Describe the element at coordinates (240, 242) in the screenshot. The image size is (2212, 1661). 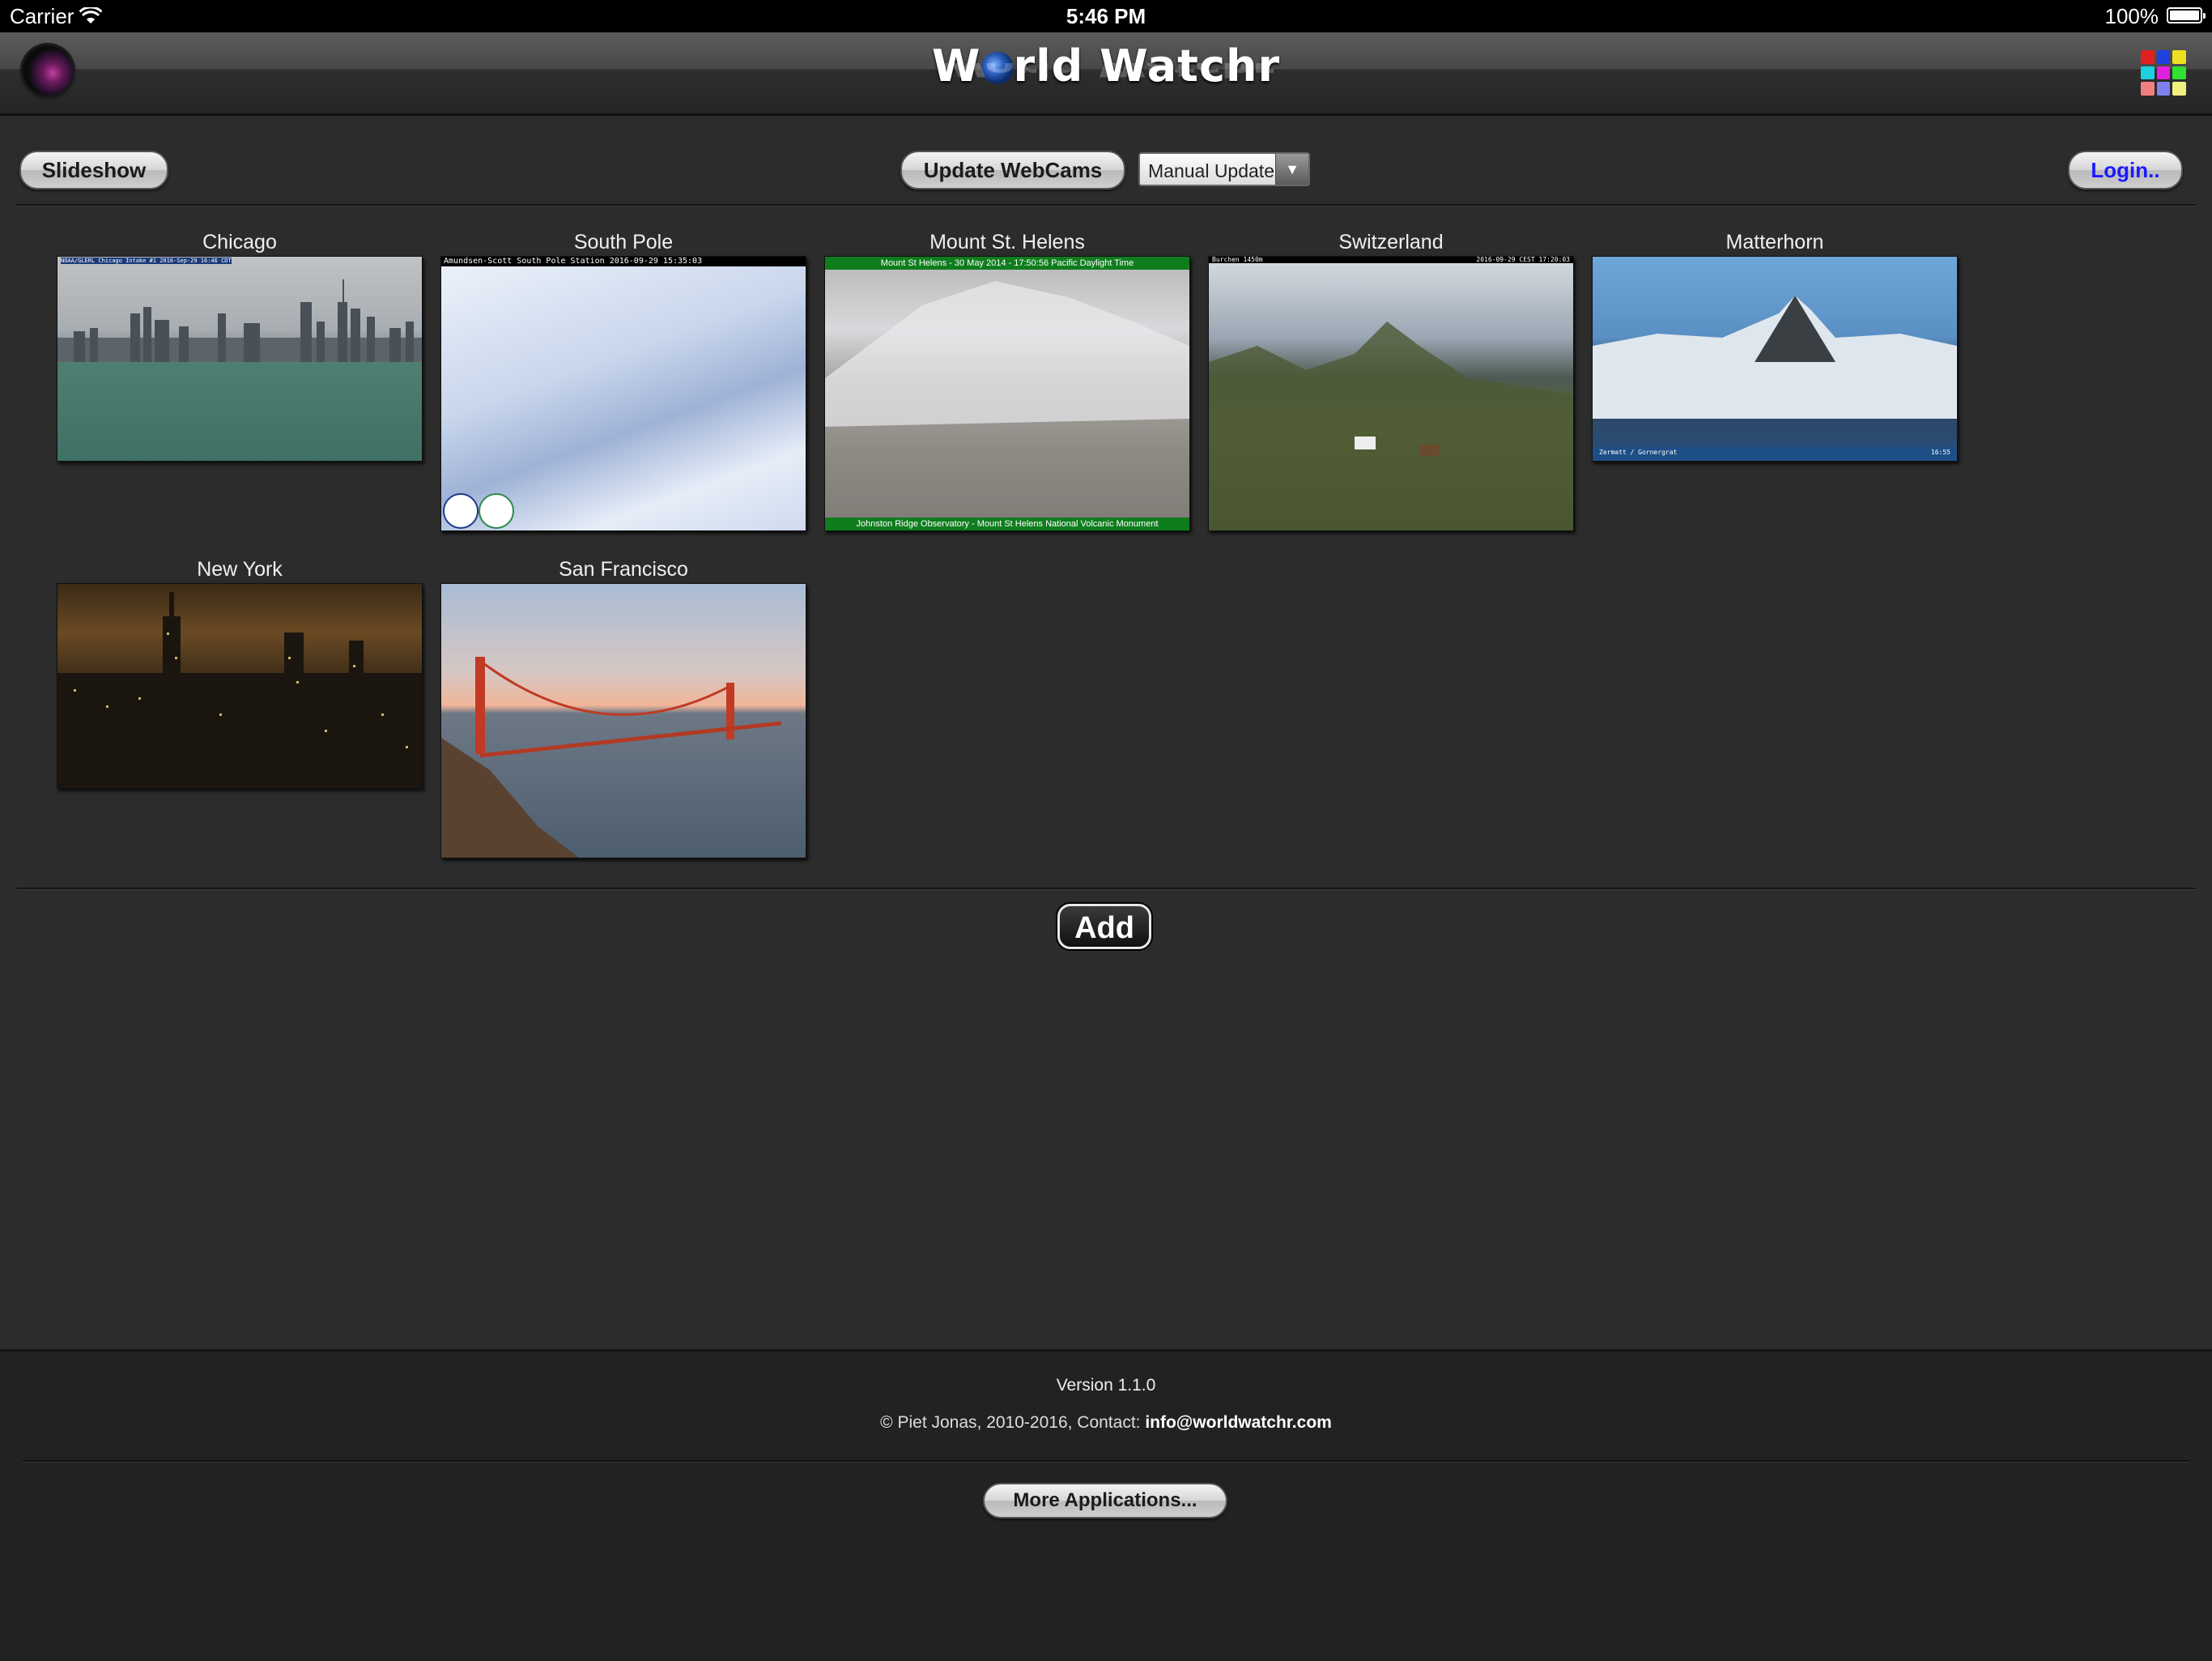
I see `webcam-label: Chicago` at that location.